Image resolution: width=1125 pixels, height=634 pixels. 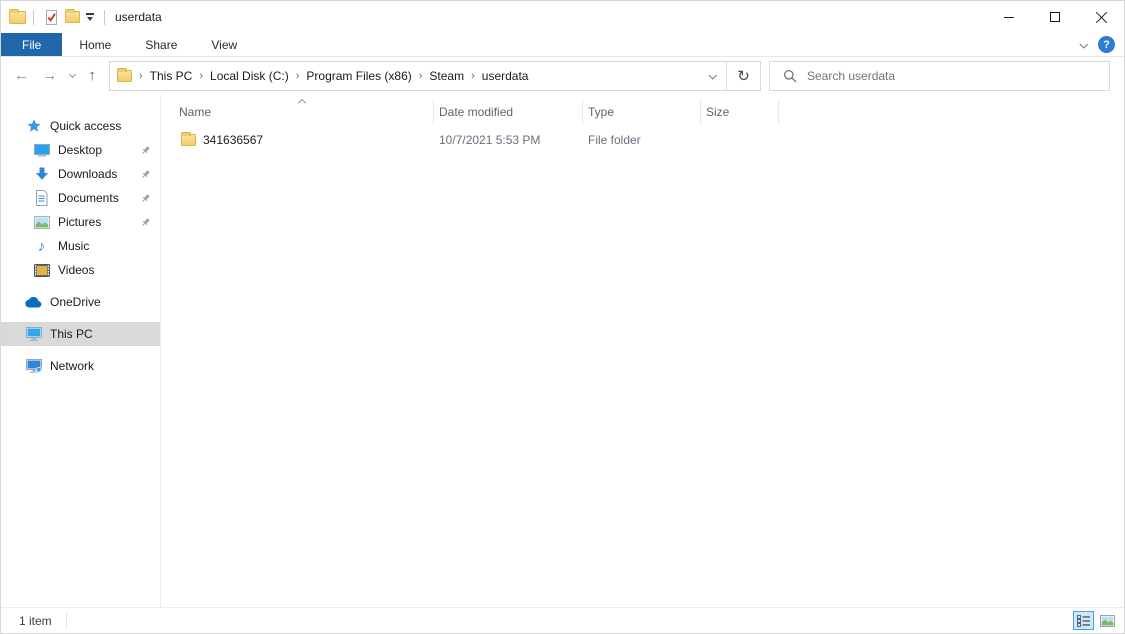 I want to click on address-folder-icon, so click(x=124, y=74).